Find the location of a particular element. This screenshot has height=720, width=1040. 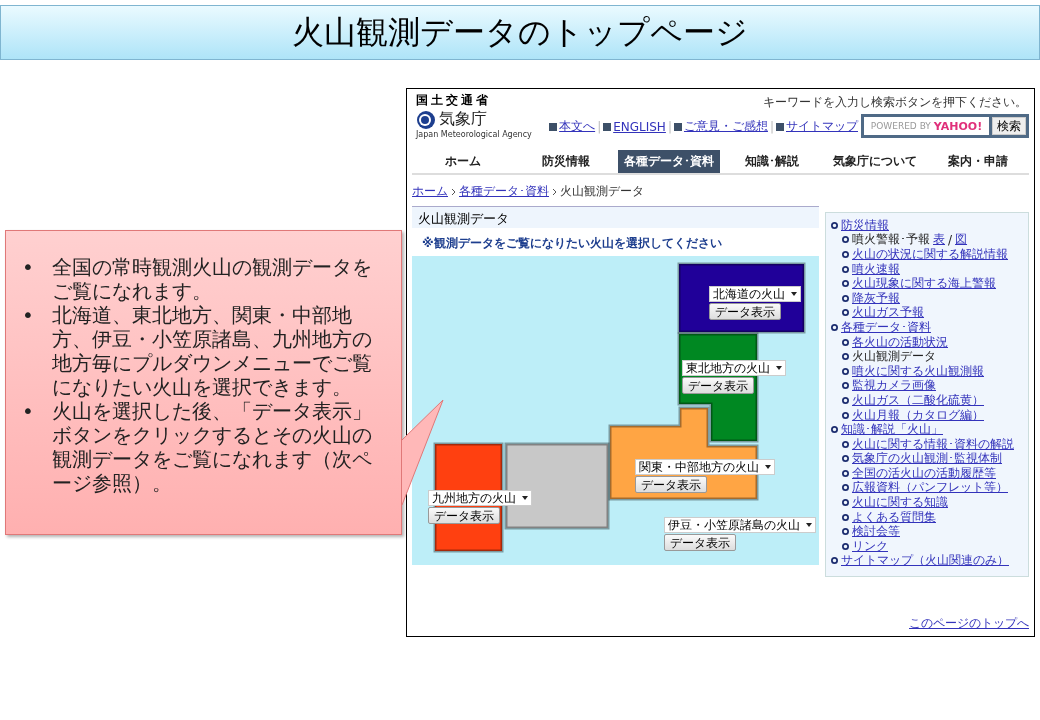

logo-icon is located at coordinates (426, 119).